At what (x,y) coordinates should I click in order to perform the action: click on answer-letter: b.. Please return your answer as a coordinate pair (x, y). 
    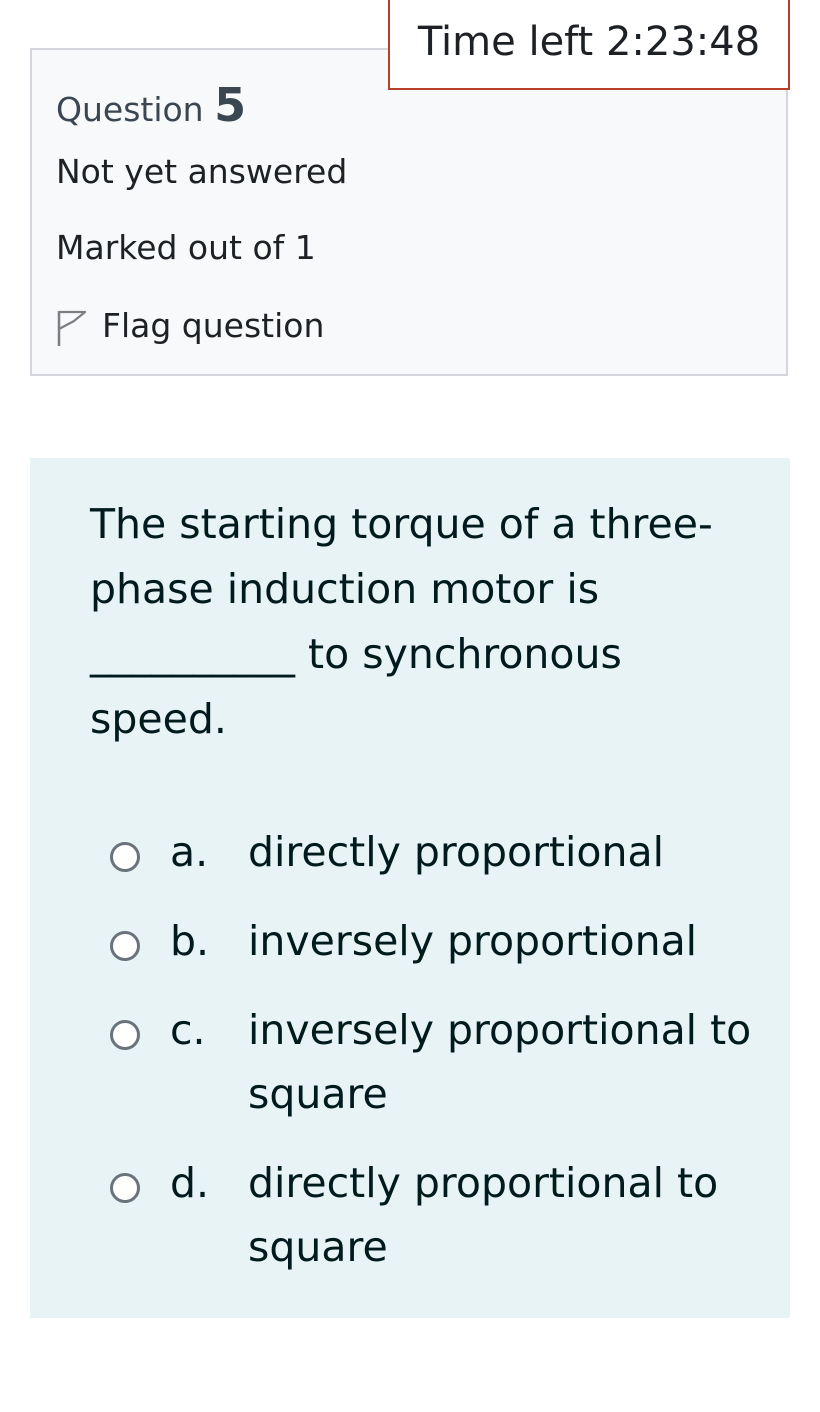
    Looking at the image, I should click on (190, 941).